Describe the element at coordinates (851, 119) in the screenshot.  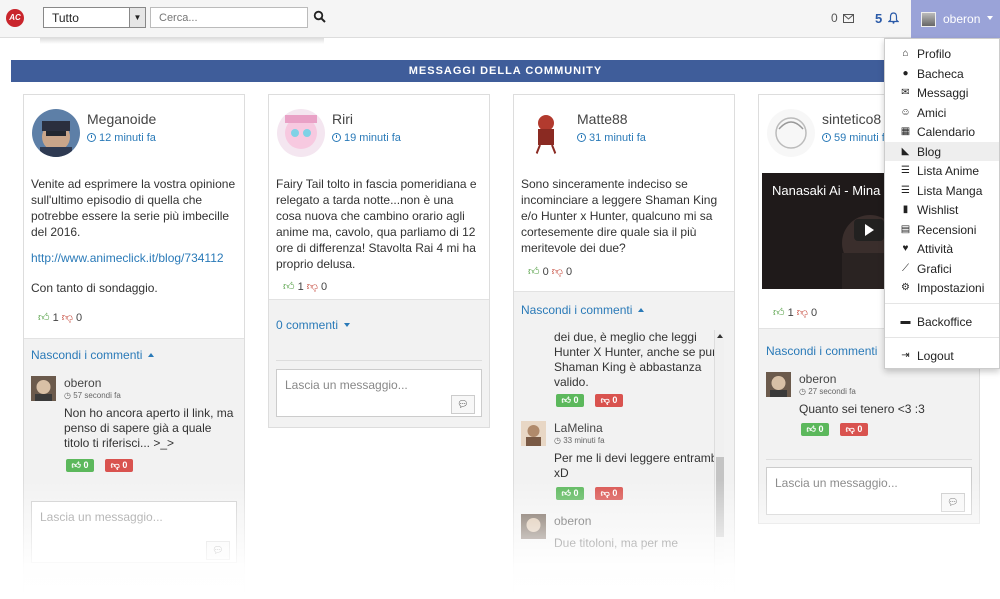
I see `post-author: sintetico8` at that location.